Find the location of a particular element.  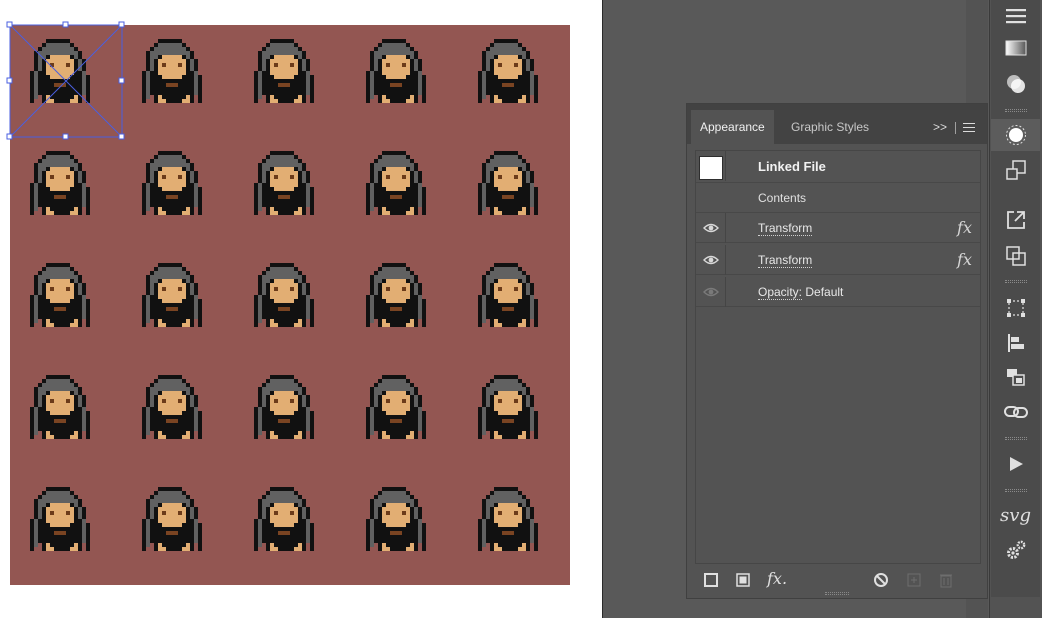

transparency-icon is located at coordinates (1015, 84).